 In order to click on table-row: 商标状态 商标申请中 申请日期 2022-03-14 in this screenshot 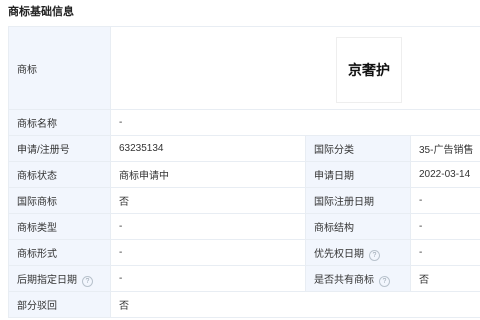, I will do `click(244, 174)`.